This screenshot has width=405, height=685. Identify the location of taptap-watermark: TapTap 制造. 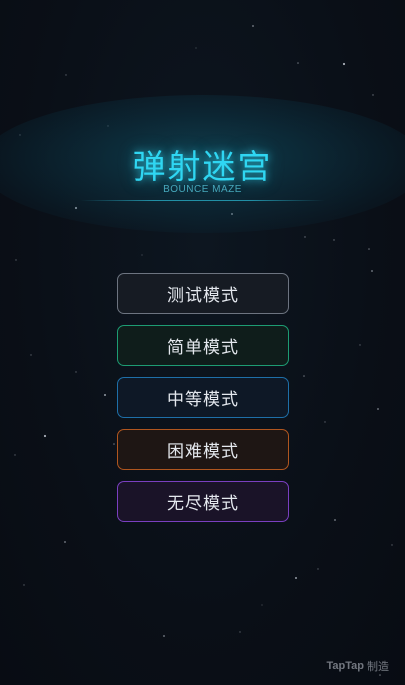
(358, 666).